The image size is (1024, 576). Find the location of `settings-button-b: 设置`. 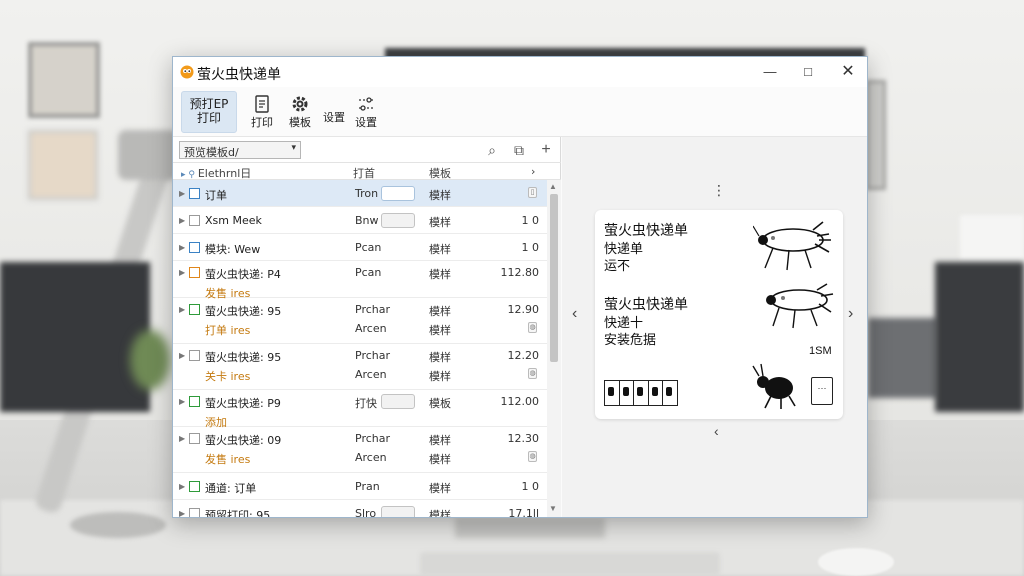

settings-button-b: 设置 is located at coordinates (366, 112).